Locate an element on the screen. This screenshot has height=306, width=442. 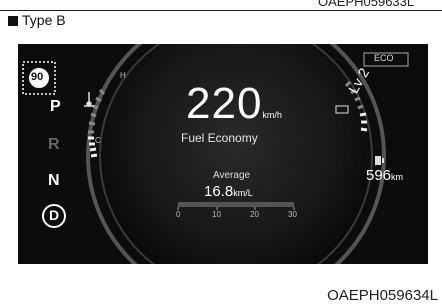
figure-code: OAEPH059634L is located at coordinates (382, 295).